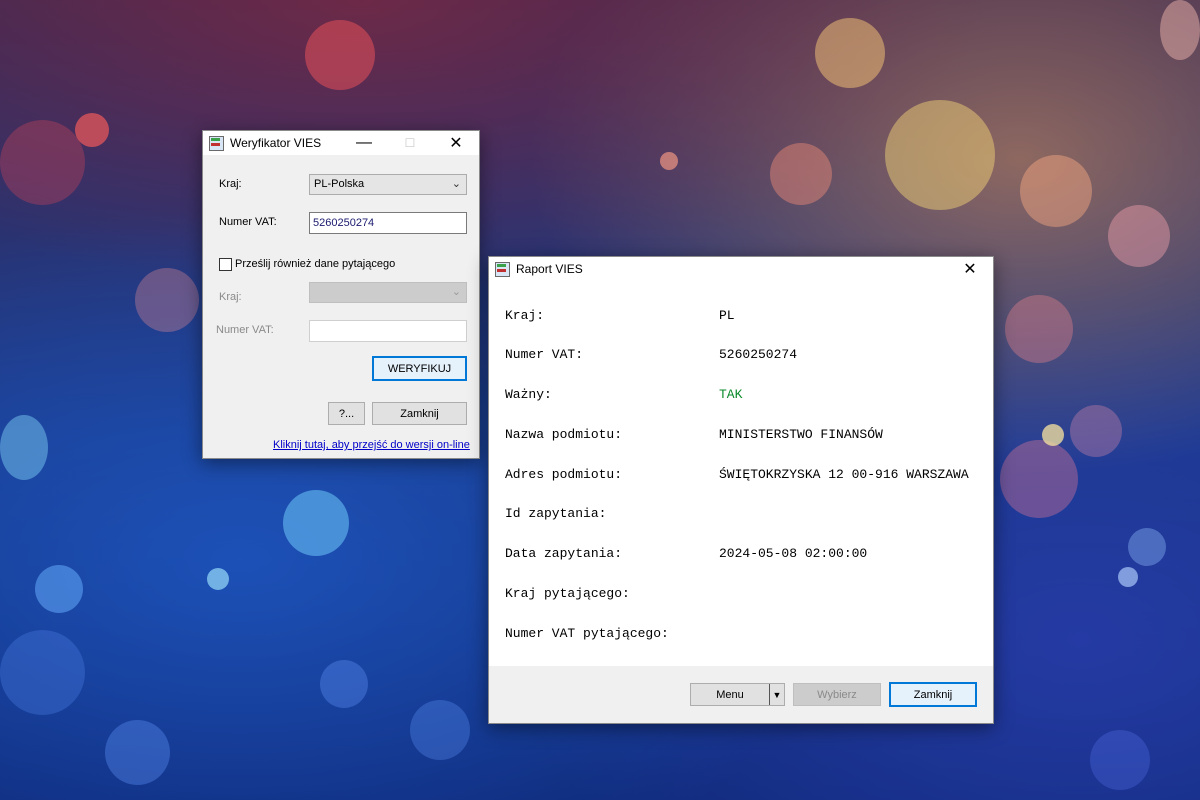 This screenshot has height=800, width=1200. Describe the element at coordinates (388, 223) in the screenshot. I see `vat-input: 5260250274` at that location.